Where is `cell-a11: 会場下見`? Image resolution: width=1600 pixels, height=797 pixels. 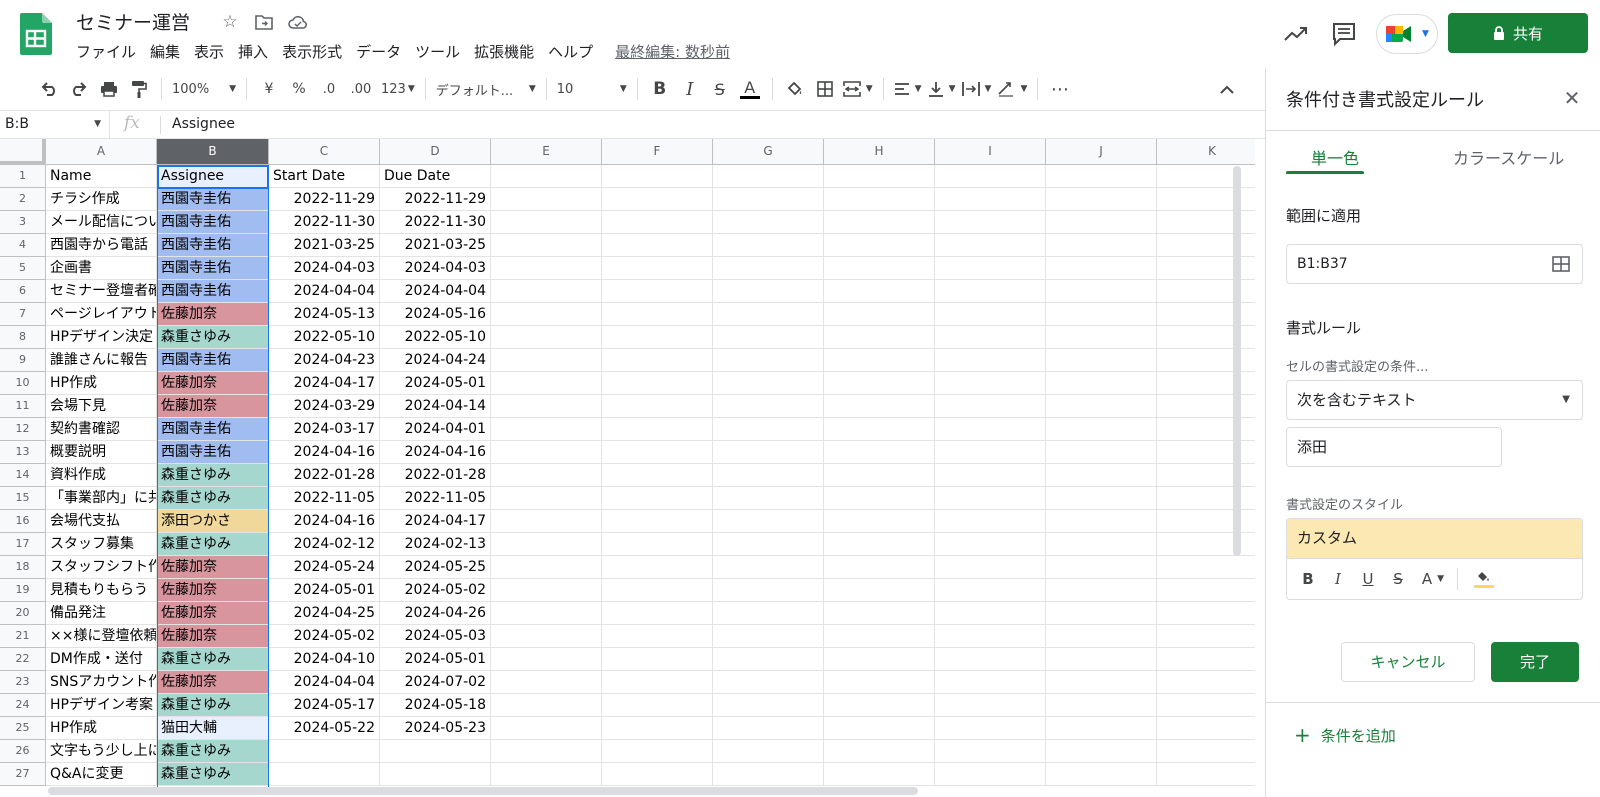 cell-a11: 会場下見 is located at coordinates (101, 406).